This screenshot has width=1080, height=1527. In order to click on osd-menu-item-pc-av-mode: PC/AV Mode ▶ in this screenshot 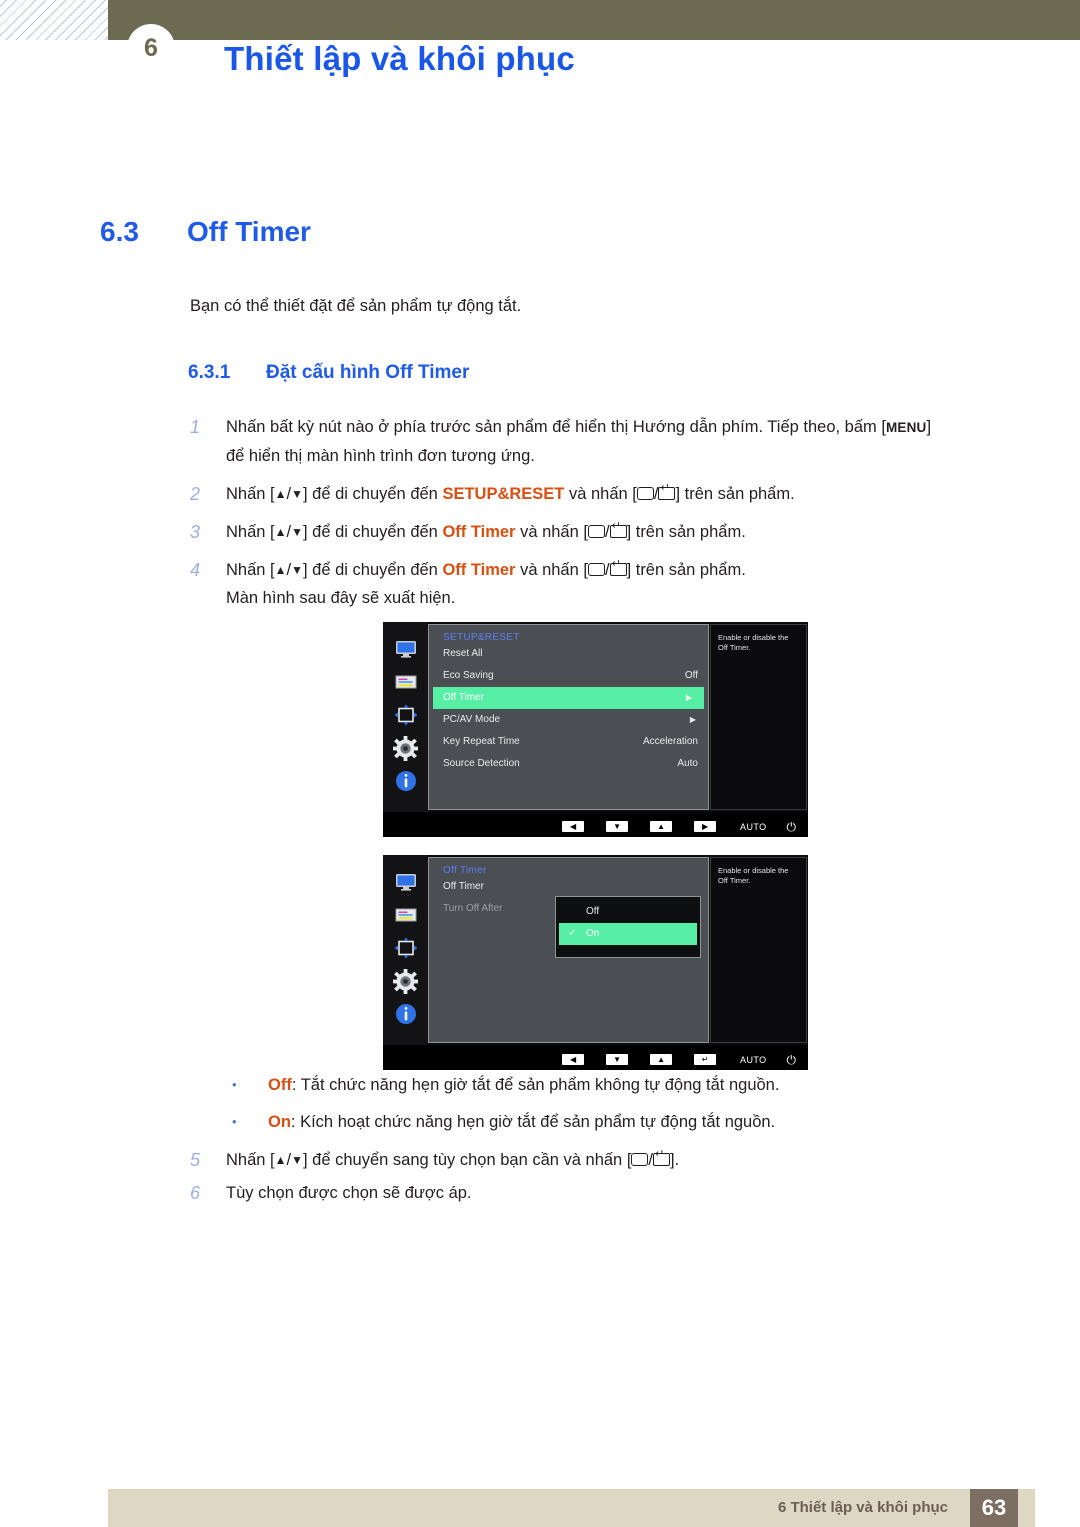, I will do `click(568, 720)`.